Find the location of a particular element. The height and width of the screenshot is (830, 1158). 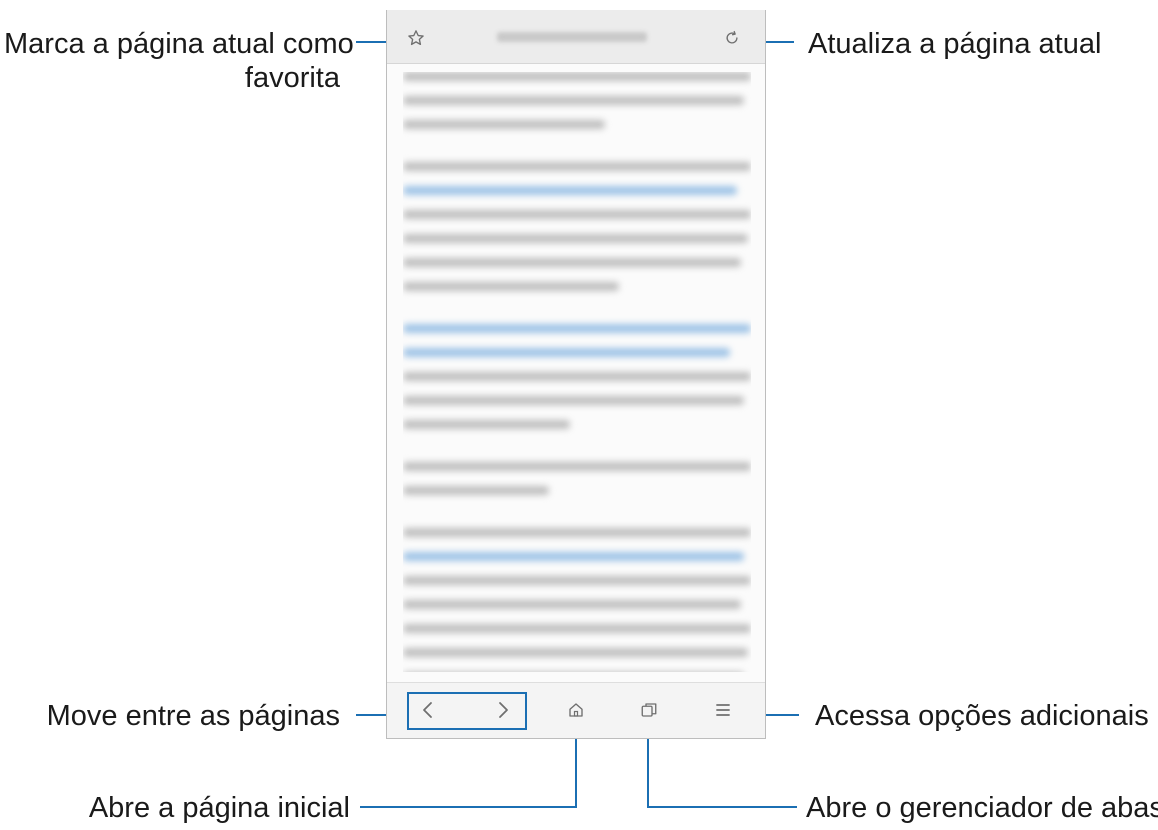

home-icon is located at coordinates (576, 710).